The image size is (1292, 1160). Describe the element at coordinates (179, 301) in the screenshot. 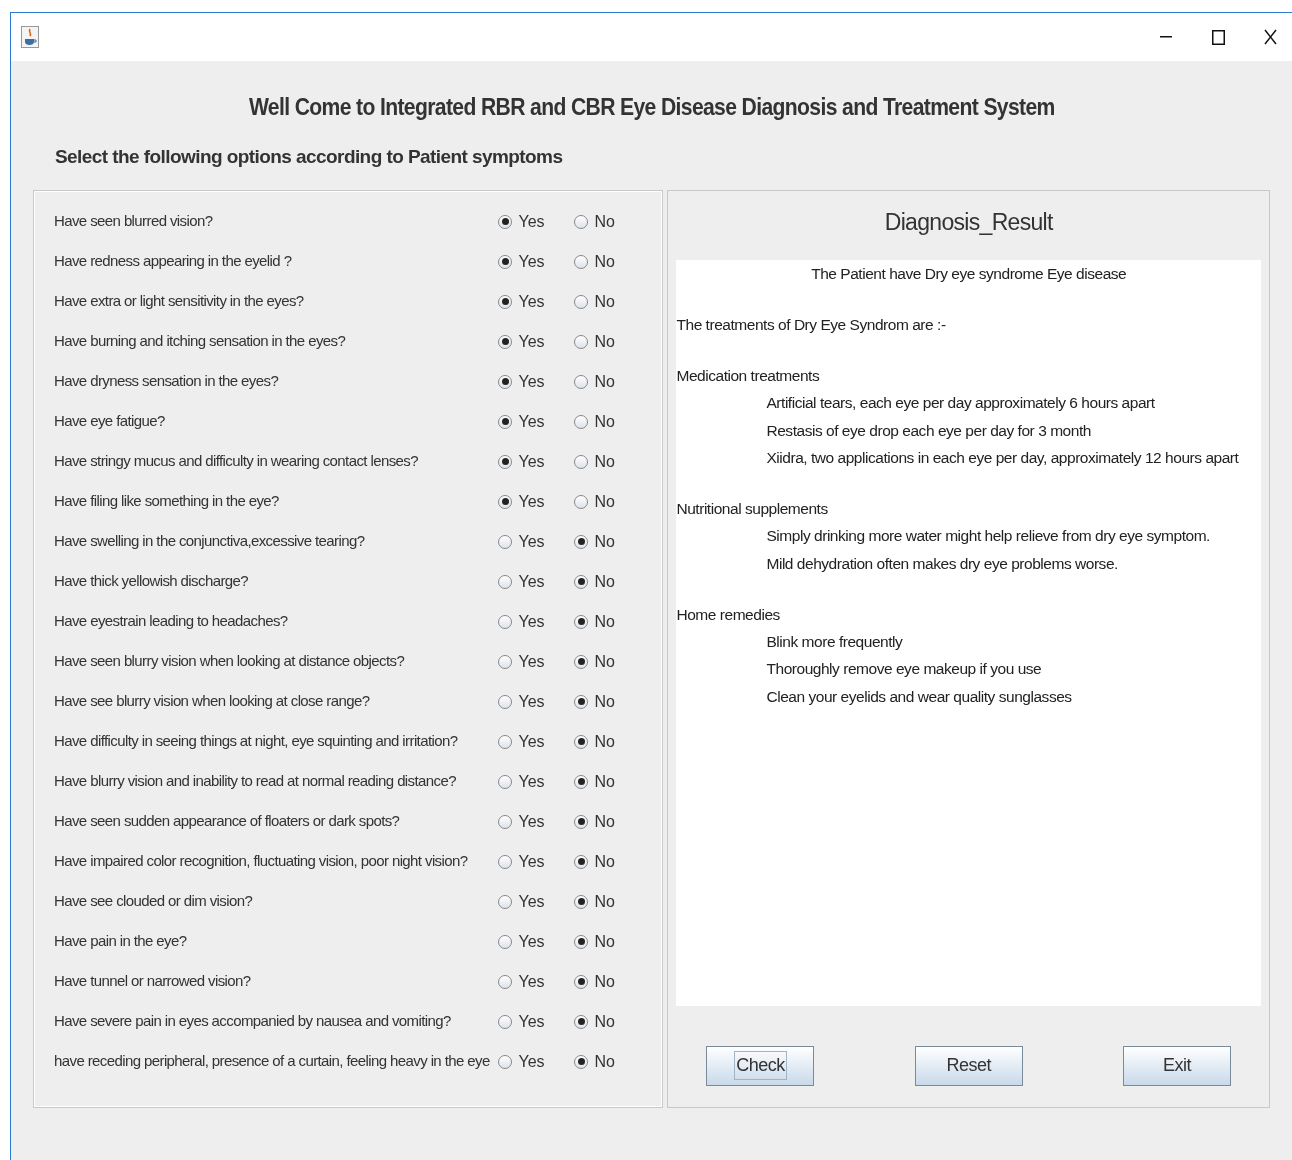

I see `symptom-question: Have extra or light sensitivity in the eyes?` at that location.